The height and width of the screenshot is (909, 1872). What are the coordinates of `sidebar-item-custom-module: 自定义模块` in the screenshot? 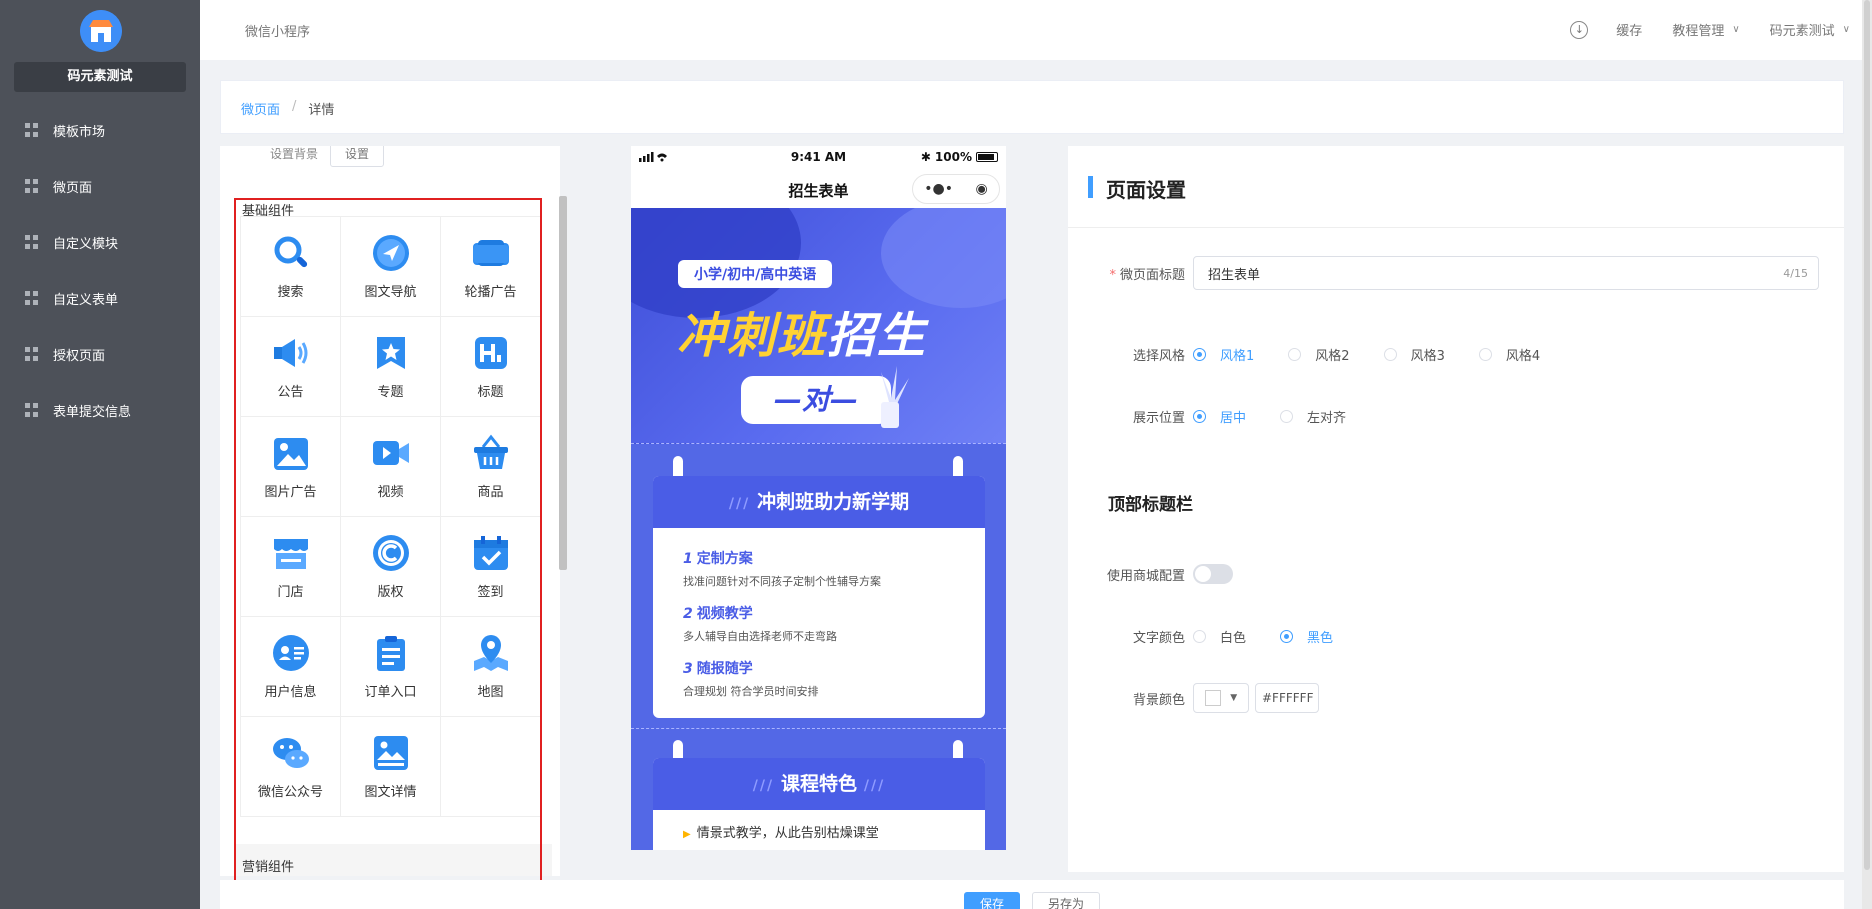 It's located at (100, 242).